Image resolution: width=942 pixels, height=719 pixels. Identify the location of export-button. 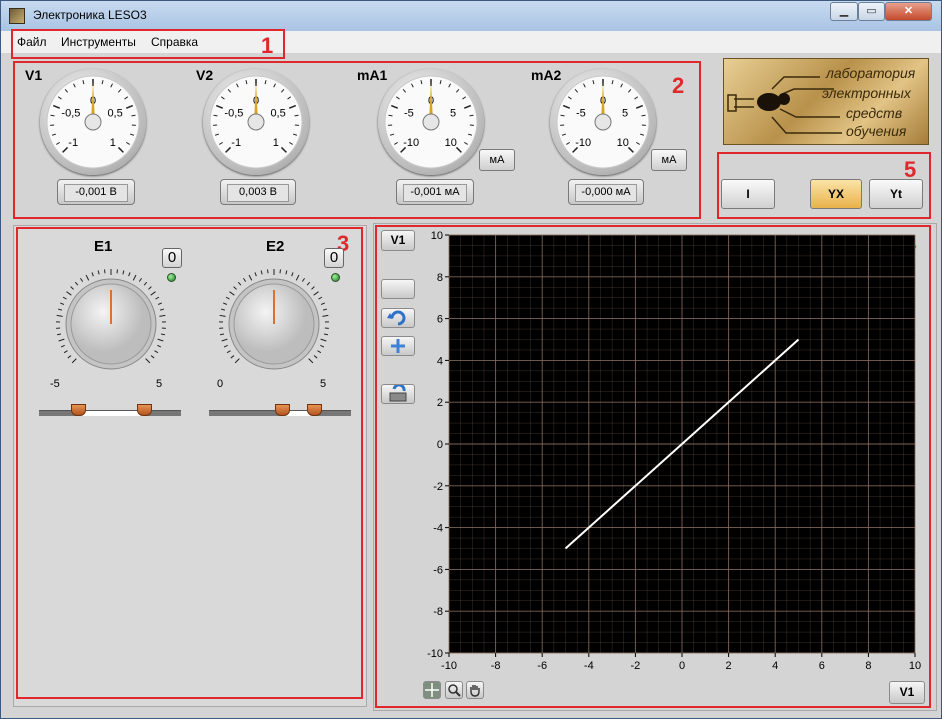
(398, 393).